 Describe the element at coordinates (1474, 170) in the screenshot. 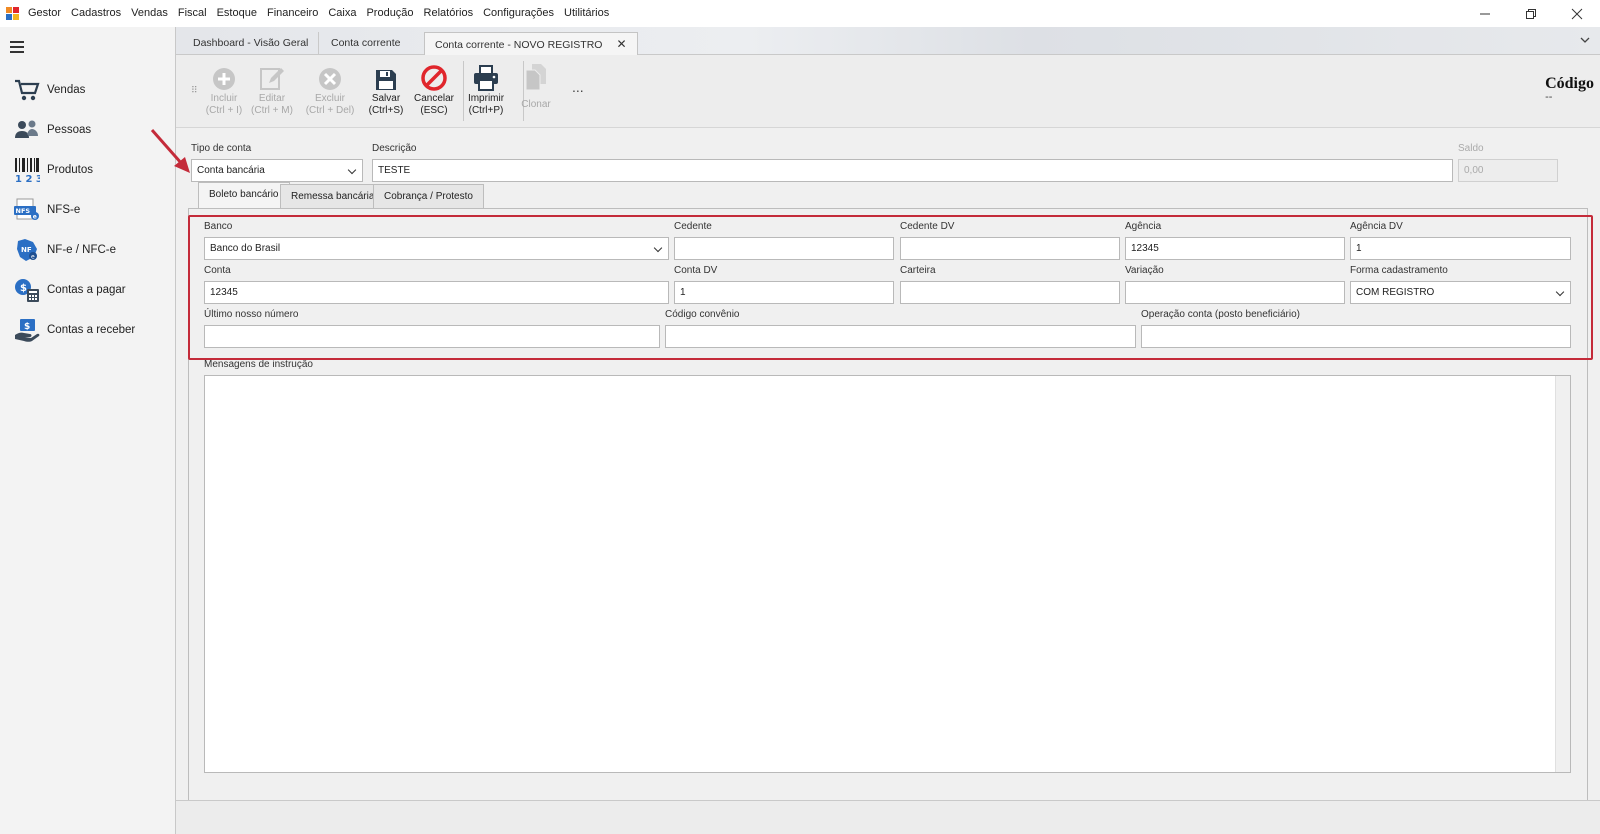

I see `saldo-value: 0,00` at that location.